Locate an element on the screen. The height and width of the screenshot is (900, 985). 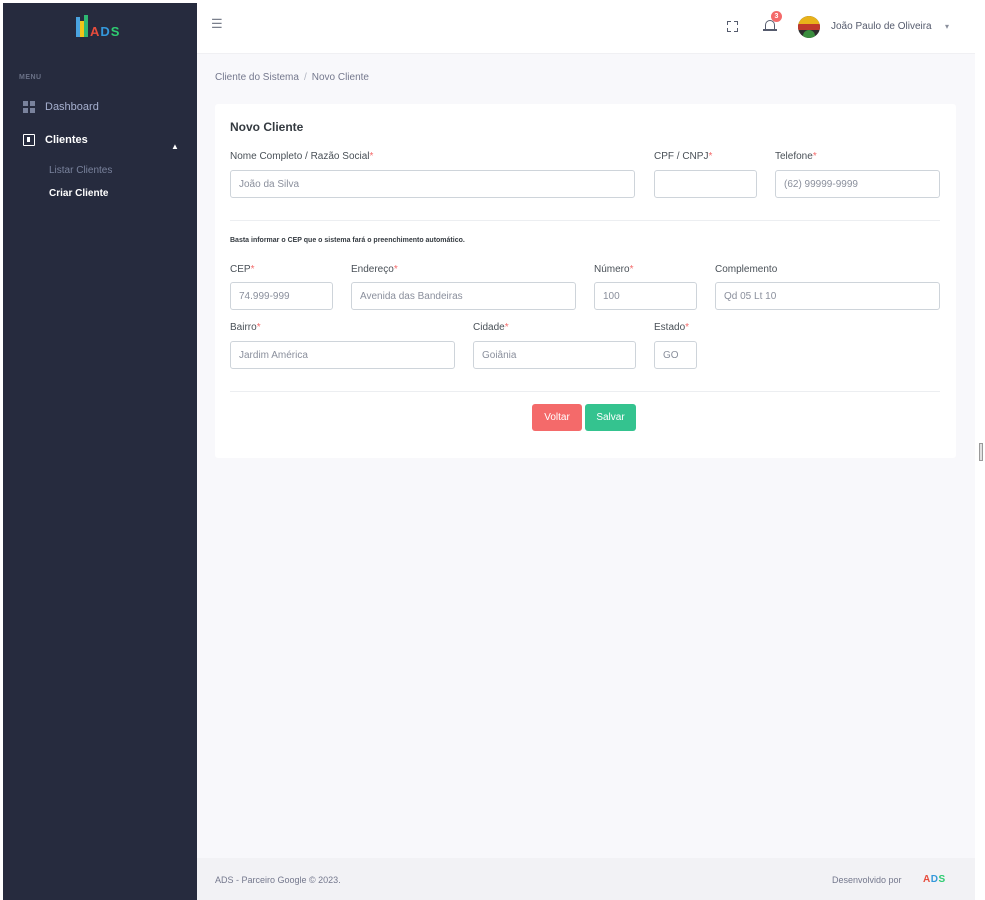
nome-input is located at coordinates (432, 184).